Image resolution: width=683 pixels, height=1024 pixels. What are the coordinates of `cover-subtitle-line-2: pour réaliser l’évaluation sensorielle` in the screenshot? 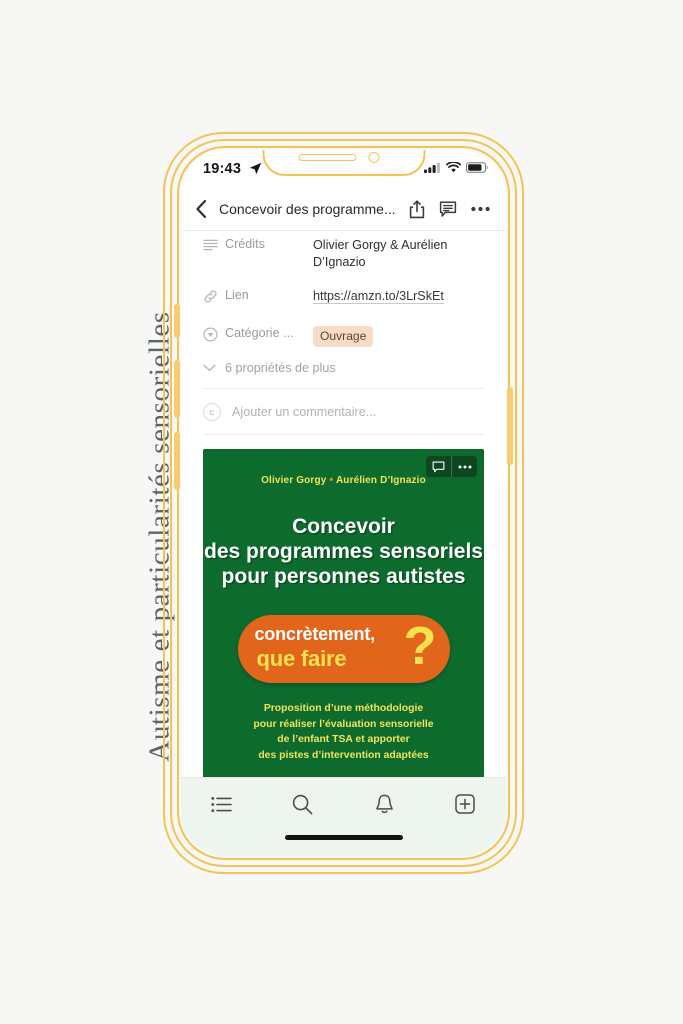 It's located at (343, 724).